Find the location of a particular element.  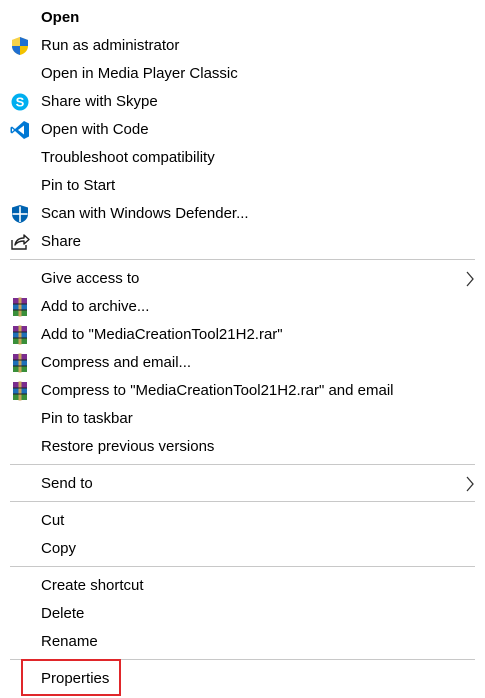

windows-defender-icon is located at coordinates (20, 214).